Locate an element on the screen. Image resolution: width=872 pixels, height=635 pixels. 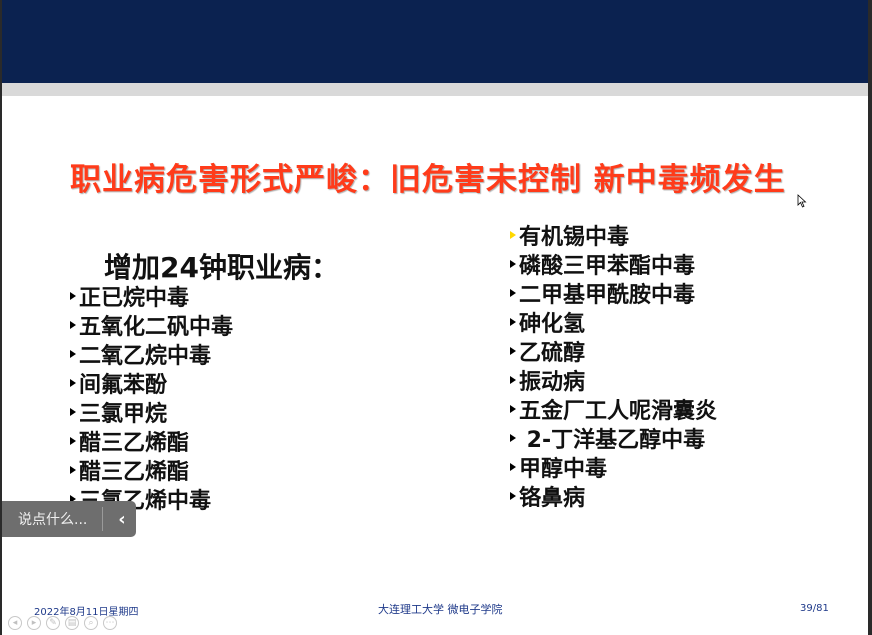
comment-divider is located at coordinates (102, 519).